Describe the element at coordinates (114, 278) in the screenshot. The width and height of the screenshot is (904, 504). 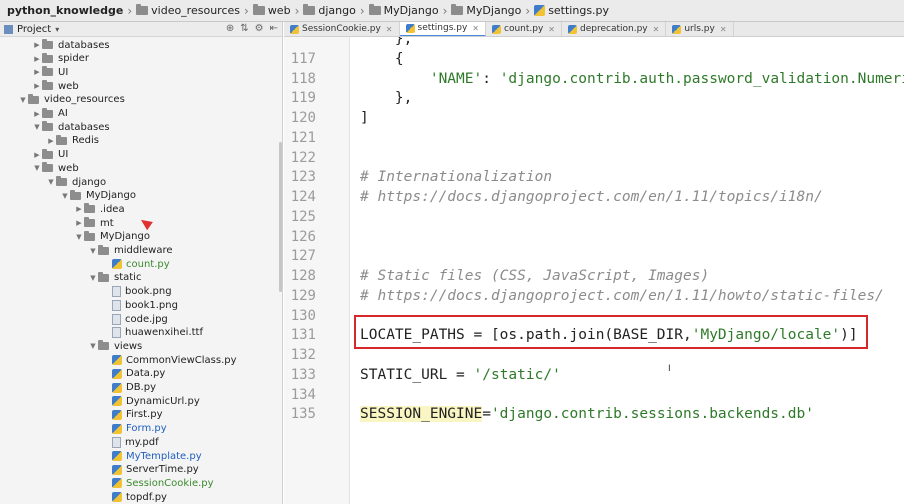
I see `tree-folder-item: ▼ static` at that location.